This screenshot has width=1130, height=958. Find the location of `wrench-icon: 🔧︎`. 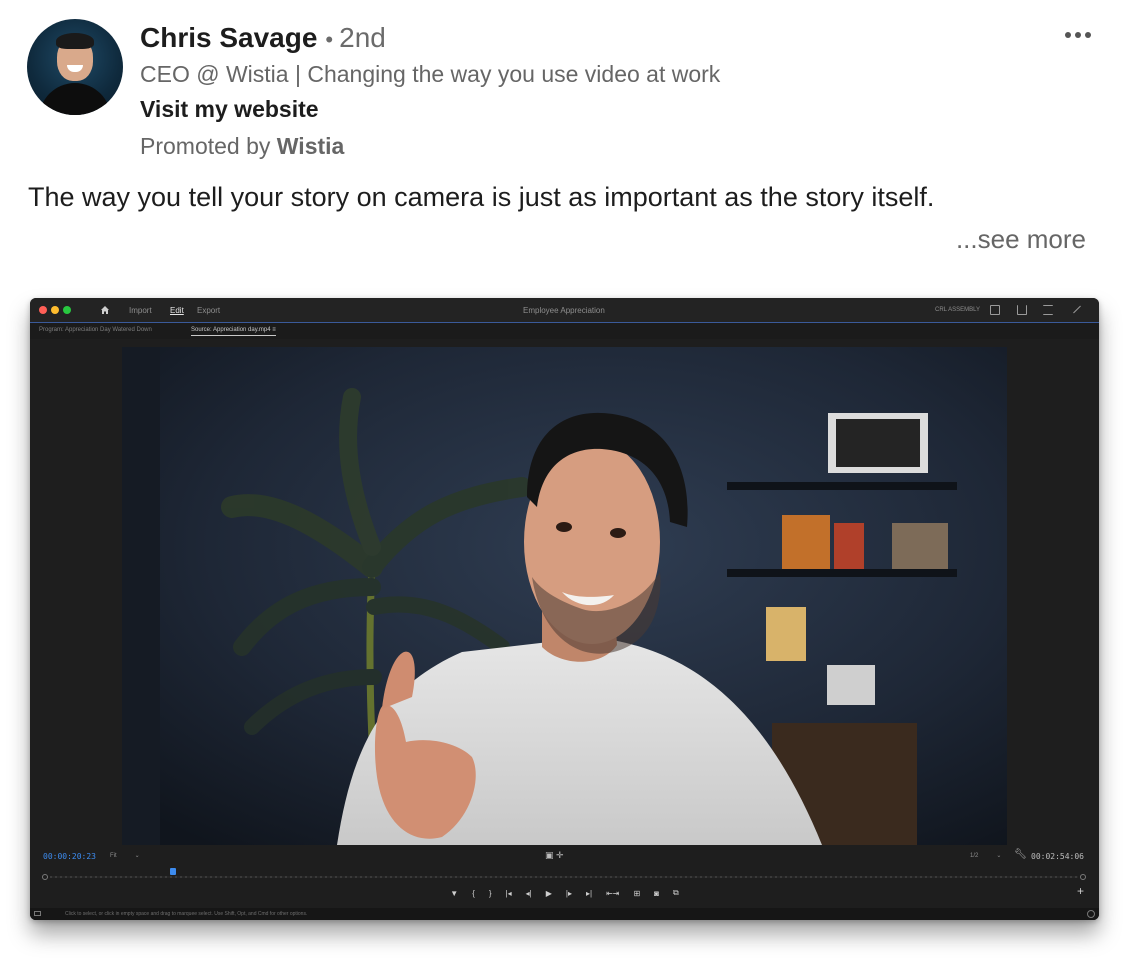

wrench-icon: 🔧︎ is located at coordinates (1020, 854).